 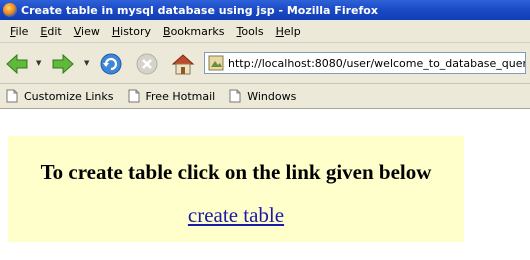 What do you see at coordinates (193, 31) in the screenshot?
I see `menu-bookmarks: Bookmarks` at bounding box center [193, 31].